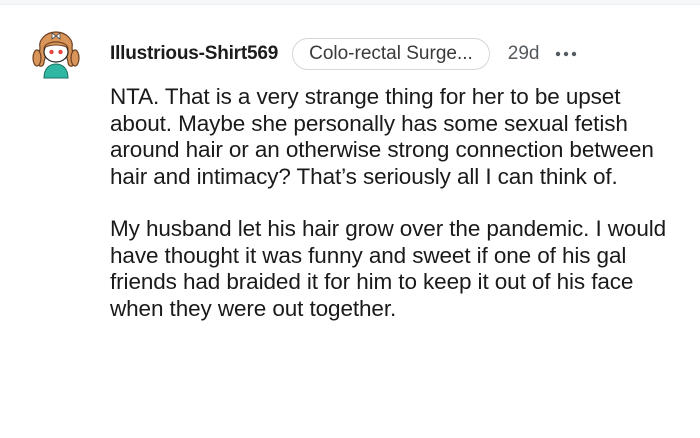  I want to click on avatar, so click(56, 55).